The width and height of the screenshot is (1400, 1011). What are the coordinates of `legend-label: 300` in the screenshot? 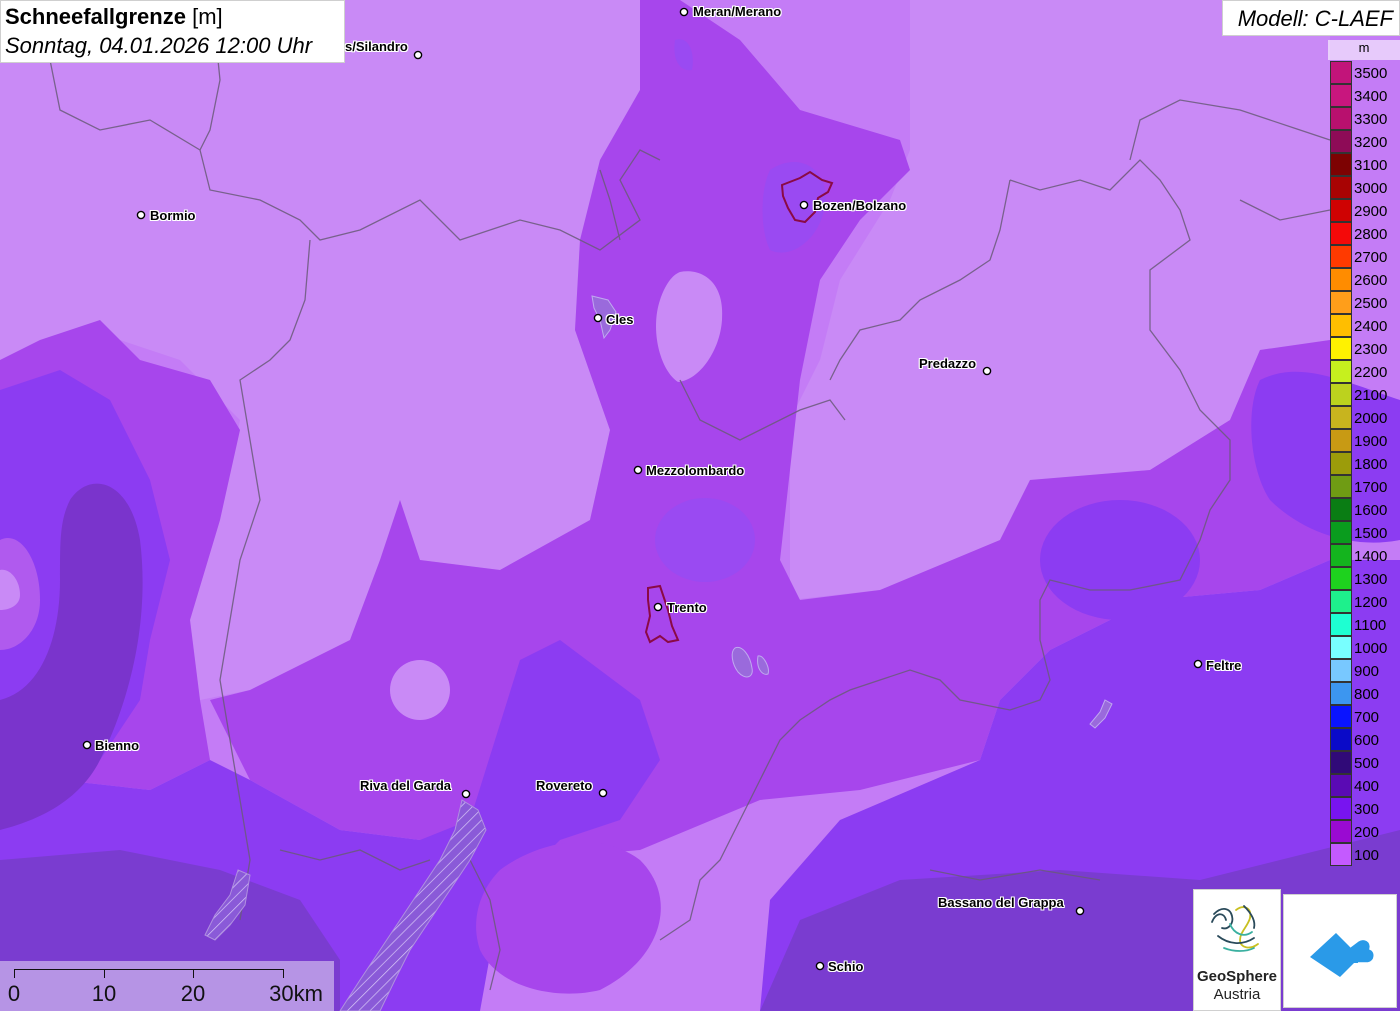 It's located at (1367, 809).